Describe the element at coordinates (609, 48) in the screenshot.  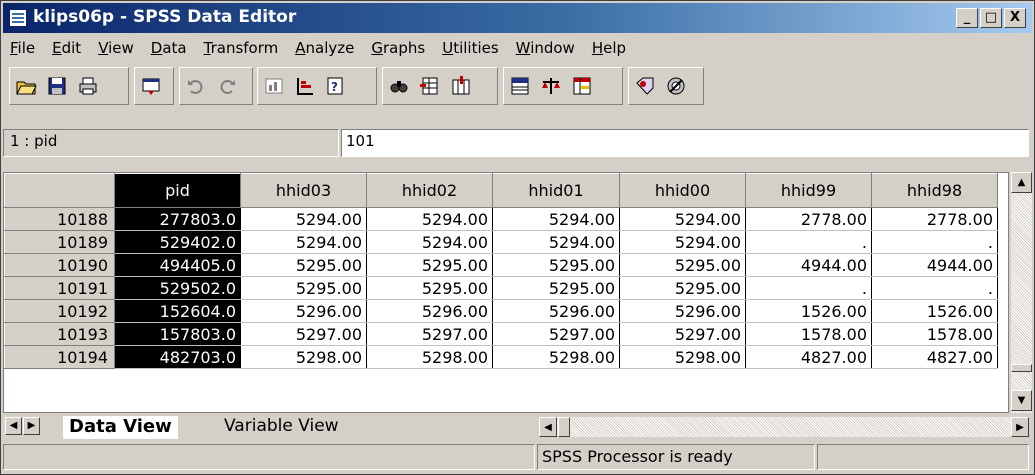
I see `menu-help: Help` at that location.